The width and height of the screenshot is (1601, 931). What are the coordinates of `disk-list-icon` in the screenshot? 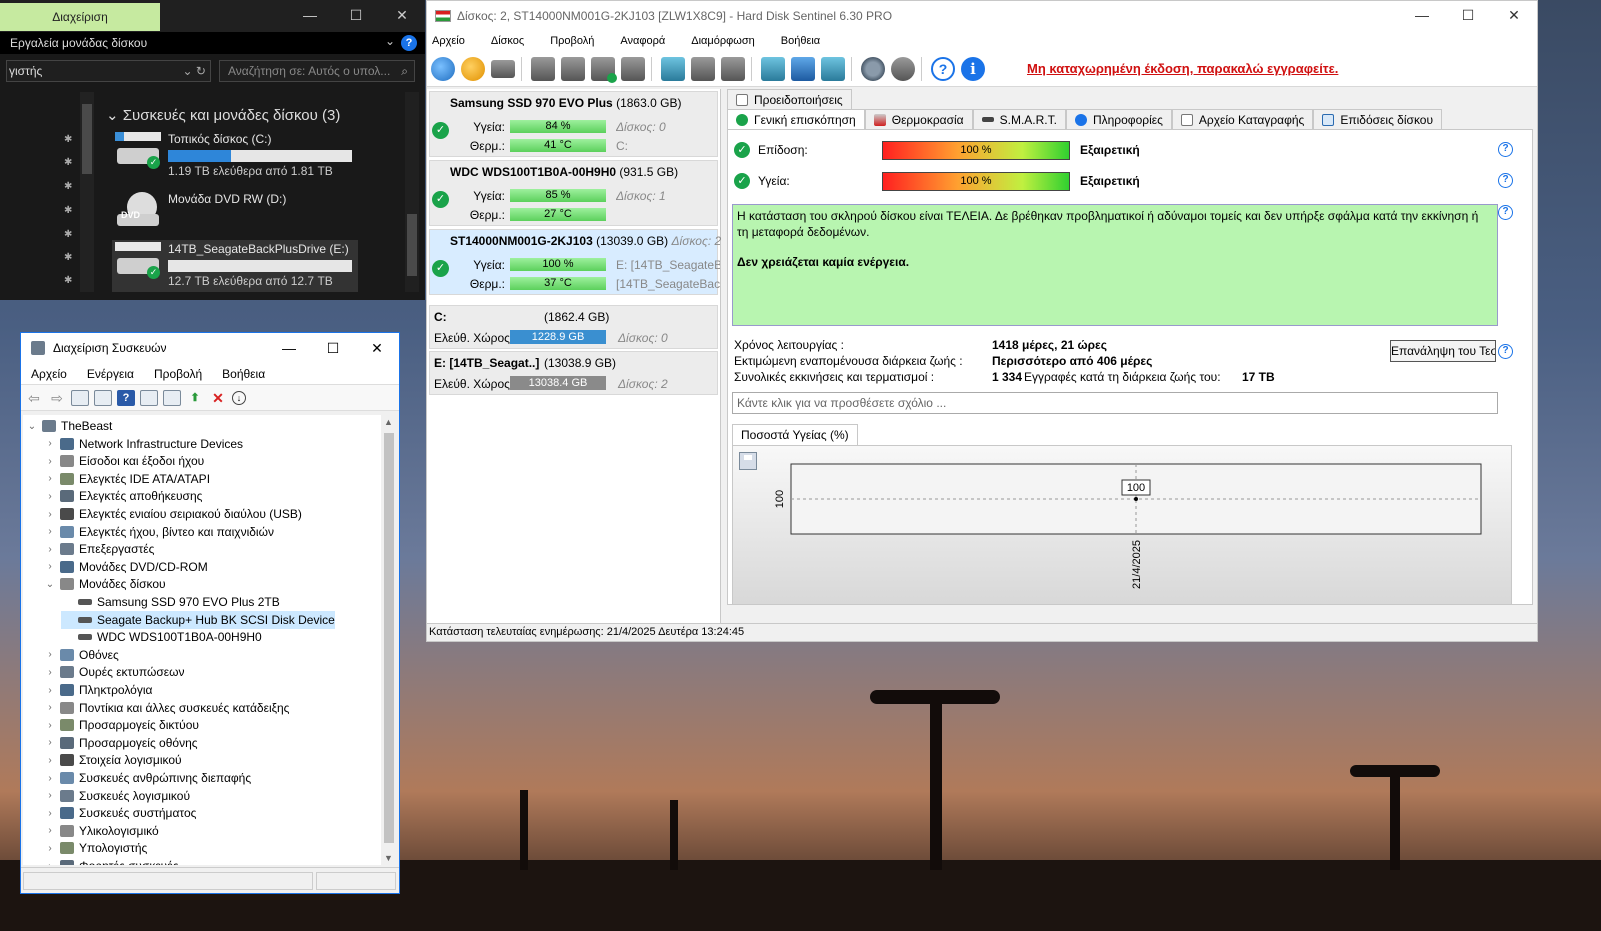 It's located at (503, 69).